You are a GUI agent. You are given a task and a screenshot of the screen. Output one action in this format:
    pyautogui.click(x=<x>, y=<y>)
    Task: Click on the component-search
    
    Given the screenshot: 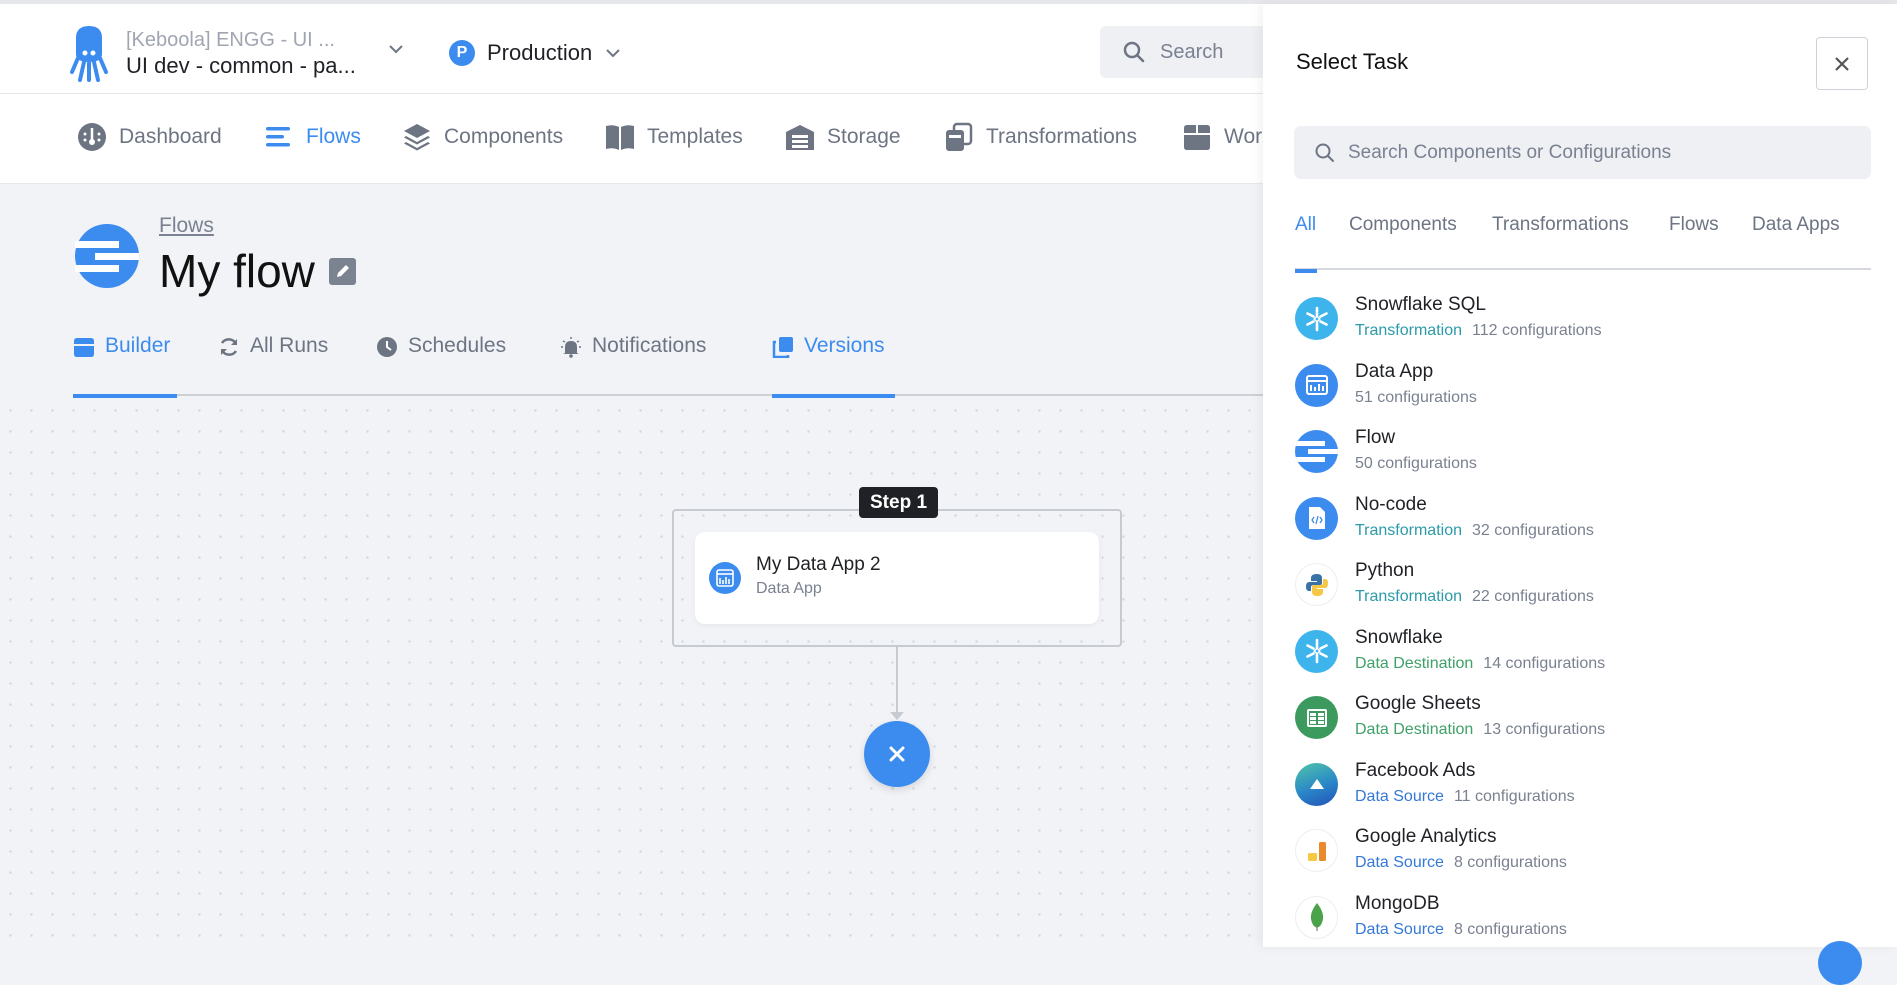 What is the action you would take?
    pyautogui.click(x=1582, y=152)
    